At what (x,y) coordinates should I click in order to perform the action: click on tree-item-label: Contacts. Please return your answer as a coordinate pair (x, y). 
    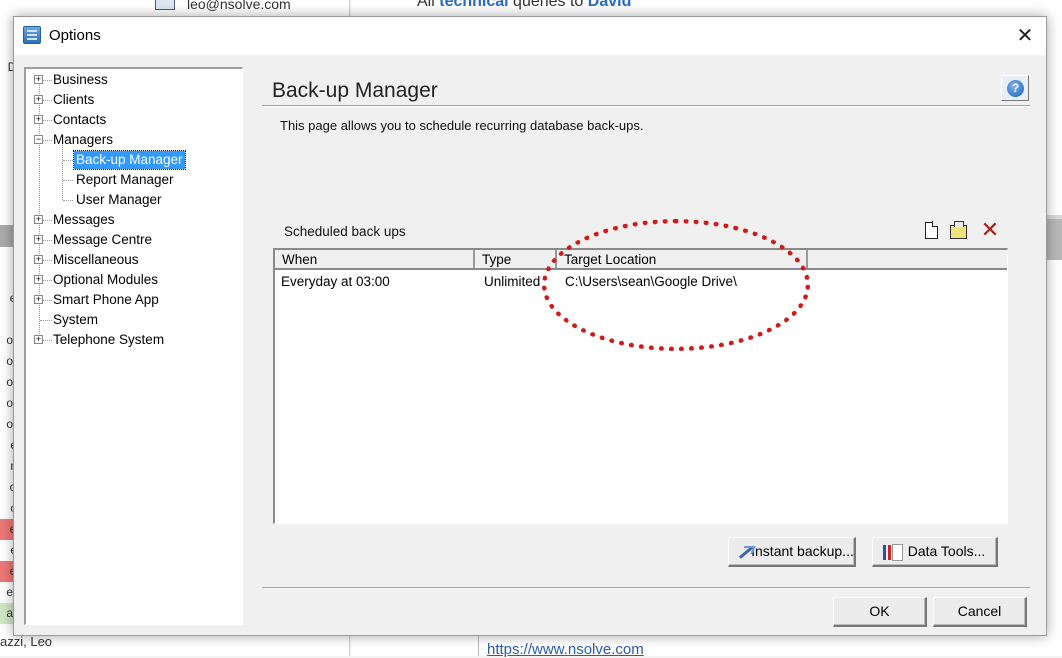
    Looking at the image, I should click on (80, 119).